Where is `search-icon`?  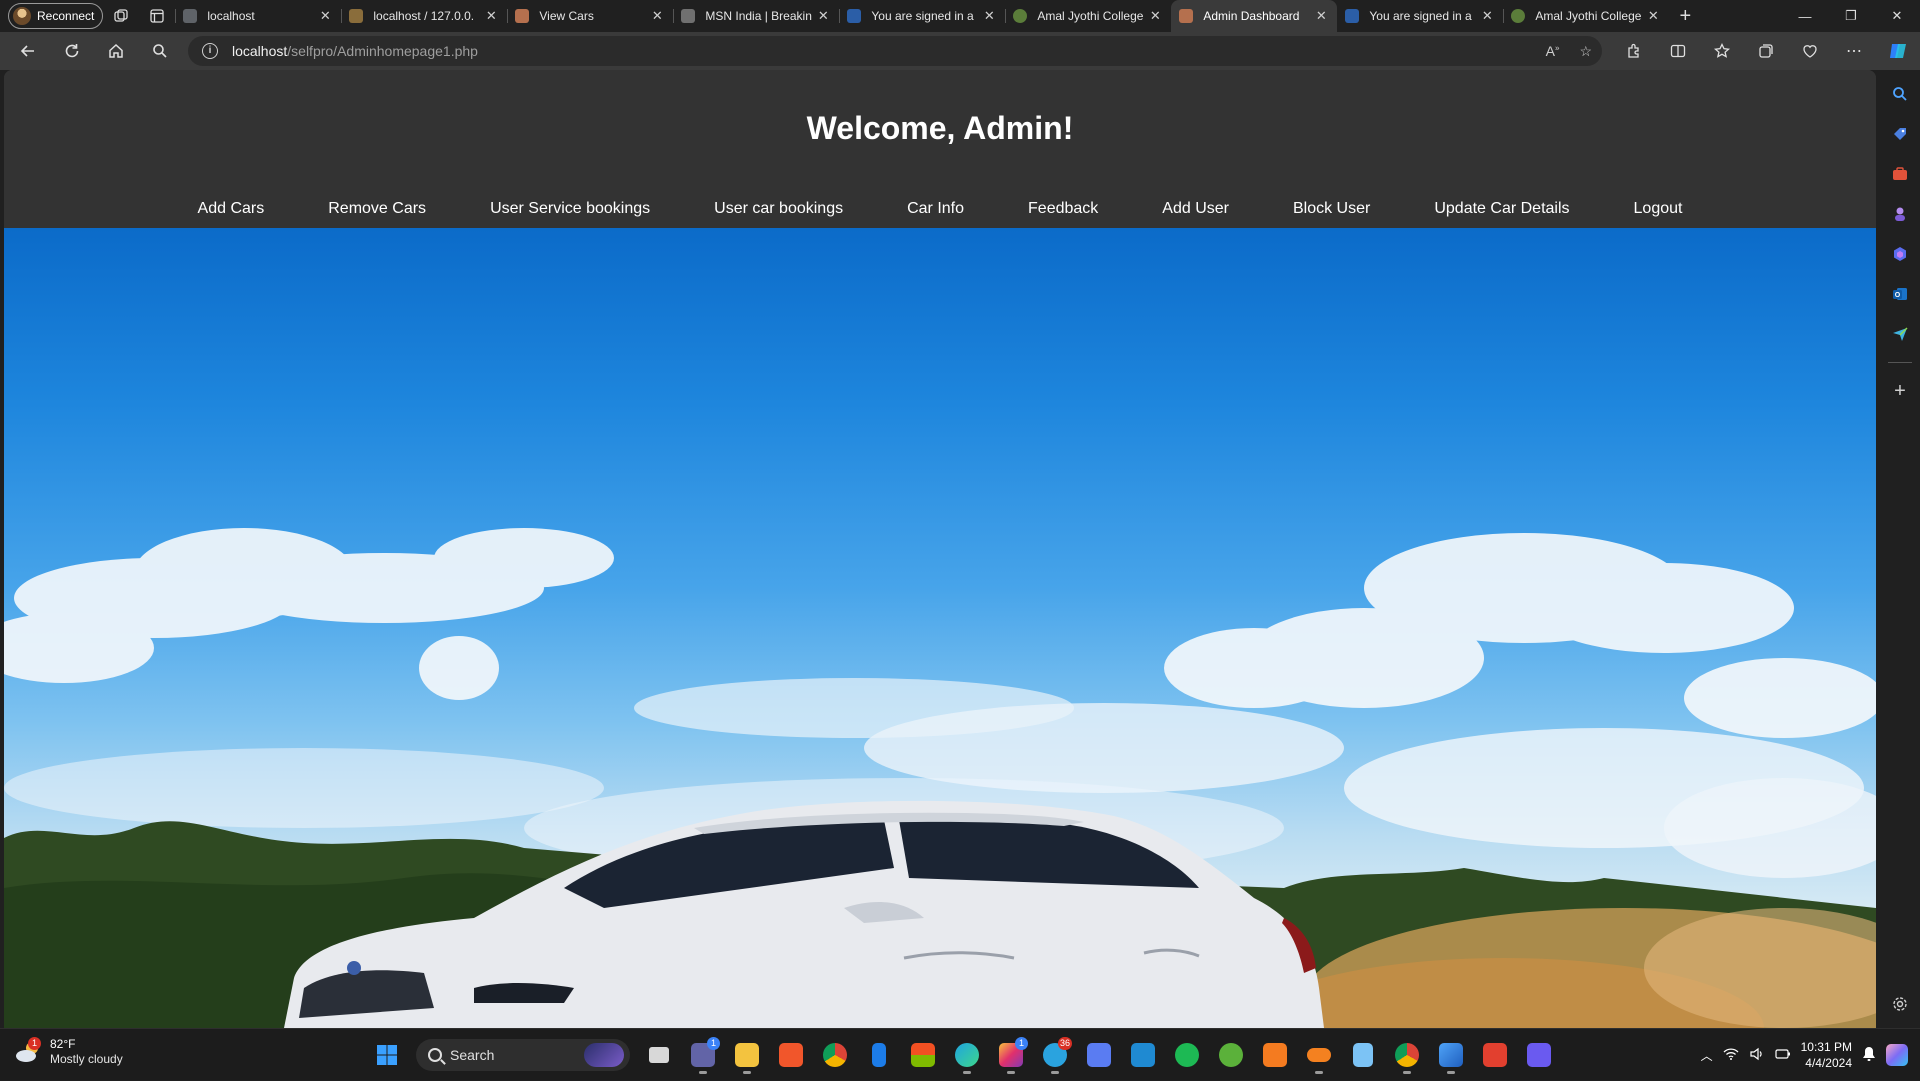 search-icon is located at coordinates (160, 51).